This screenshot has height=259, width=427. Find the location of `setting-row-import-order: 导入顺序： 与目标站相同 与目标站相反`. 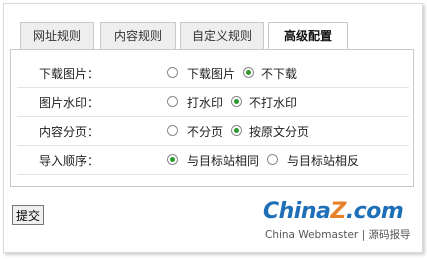

setting-row-import-order: 导入顺序： 与目标站相同 与目标站相反 is located at coordinates (213, 160).